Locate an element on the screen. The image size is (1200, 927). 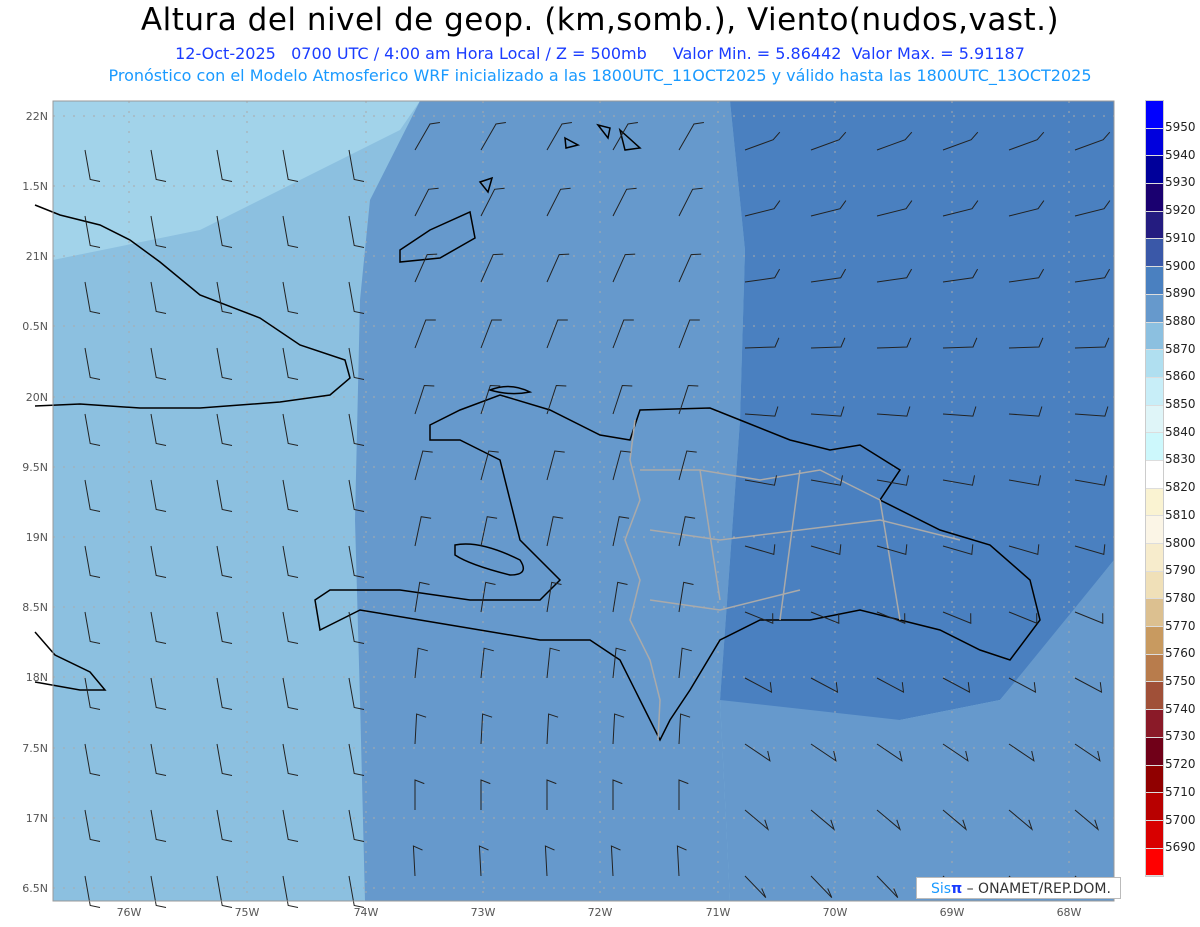
colorbar is located at coordinates (1154, 489).